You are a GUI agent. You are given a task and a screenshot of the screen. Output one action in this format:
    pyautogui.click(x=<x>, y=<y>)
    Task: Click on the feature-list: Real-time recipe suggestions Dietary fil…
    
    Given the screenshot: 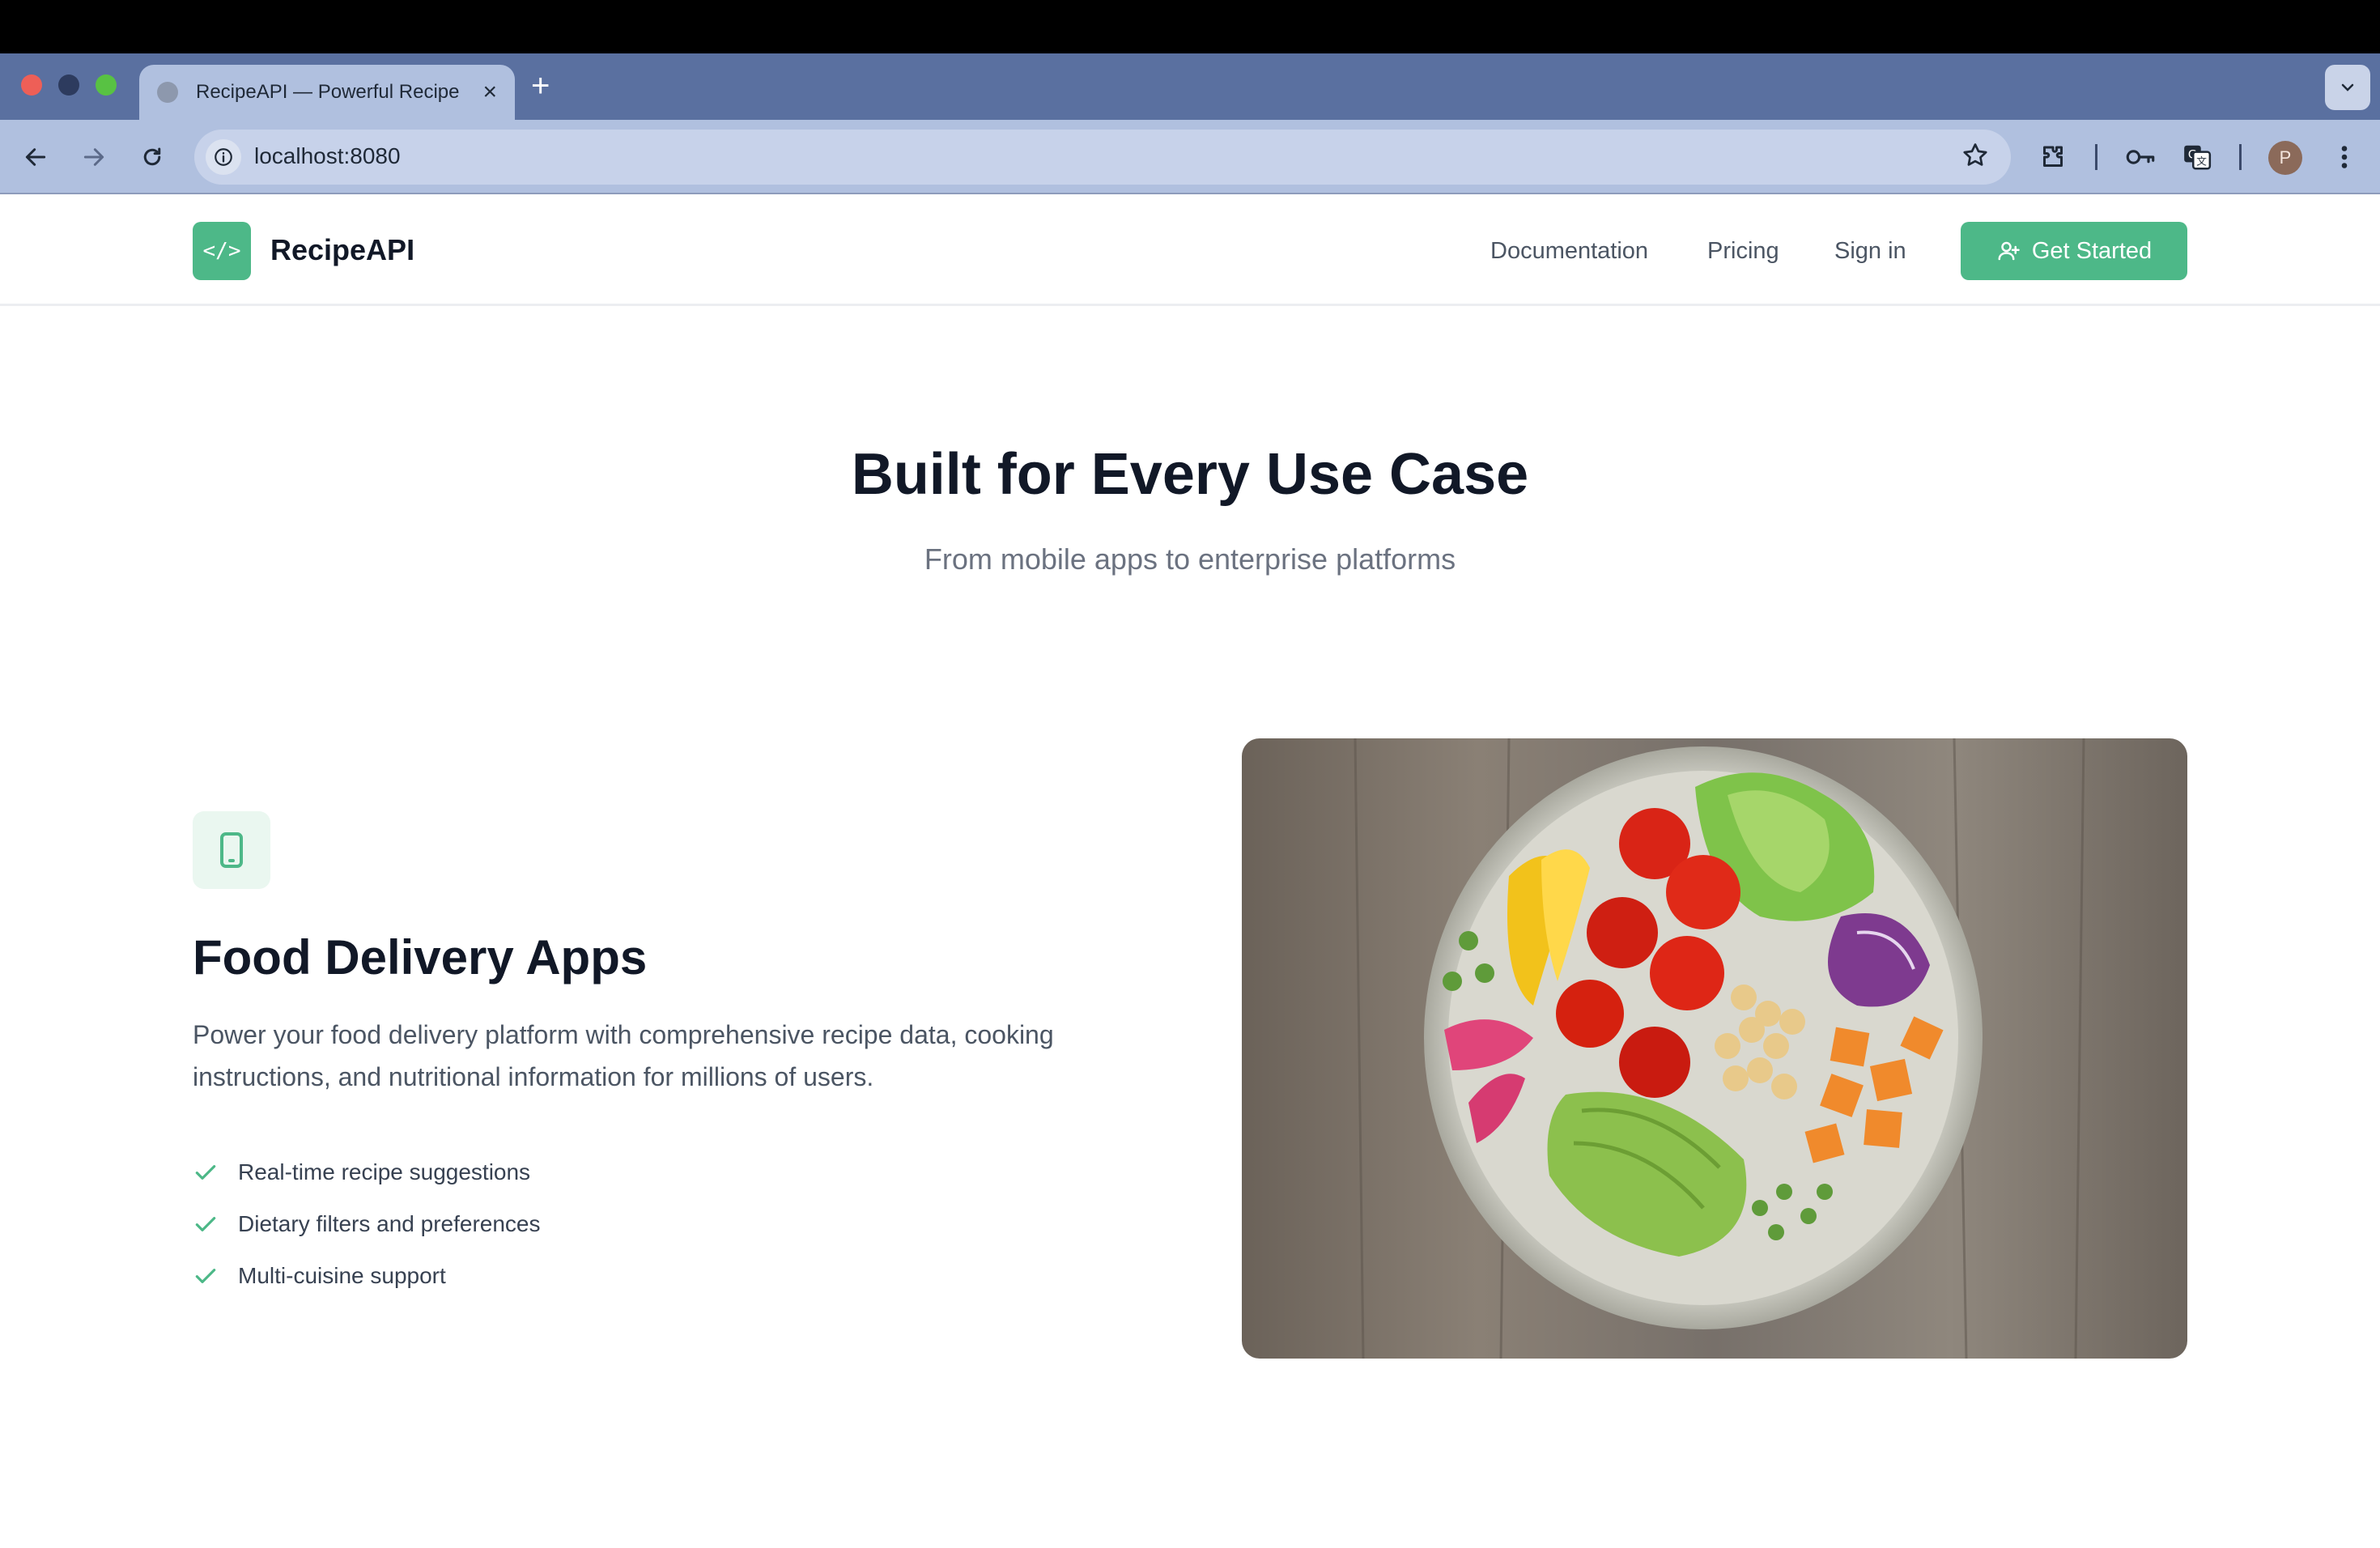 What is the action you would take?
    pyautogui.click(x=367, y=1224)
    